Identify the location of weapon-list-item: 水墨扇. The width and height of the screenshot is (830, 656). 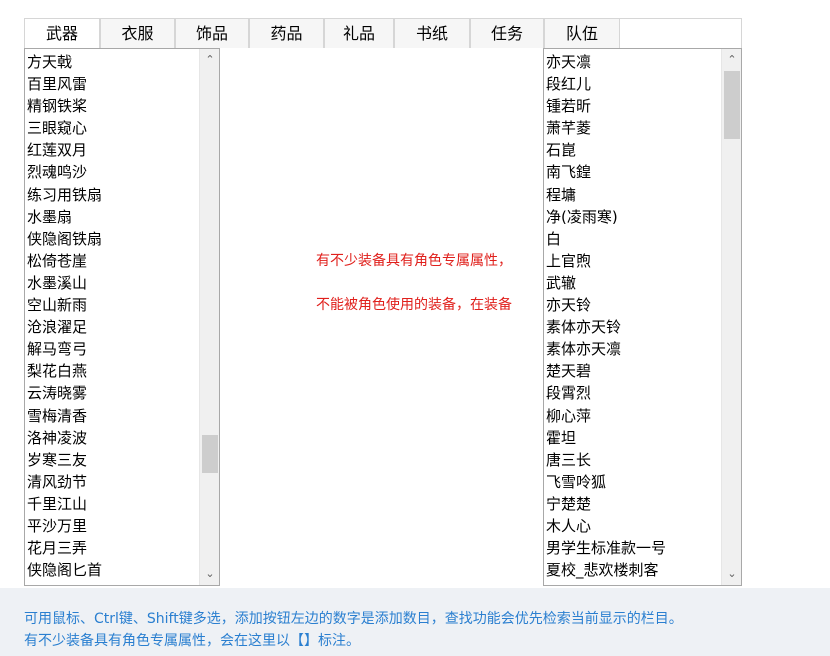
(112, 217).